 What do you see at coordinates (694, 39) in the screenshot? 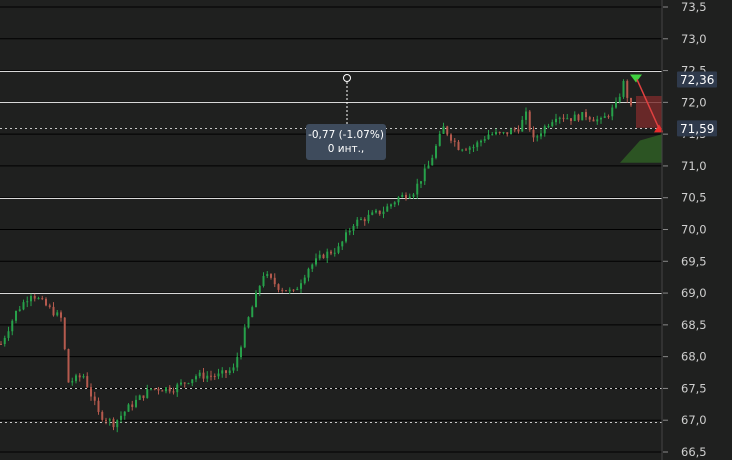
I see `axis-tick-label: 73,0` at bounding box center [694, 39].